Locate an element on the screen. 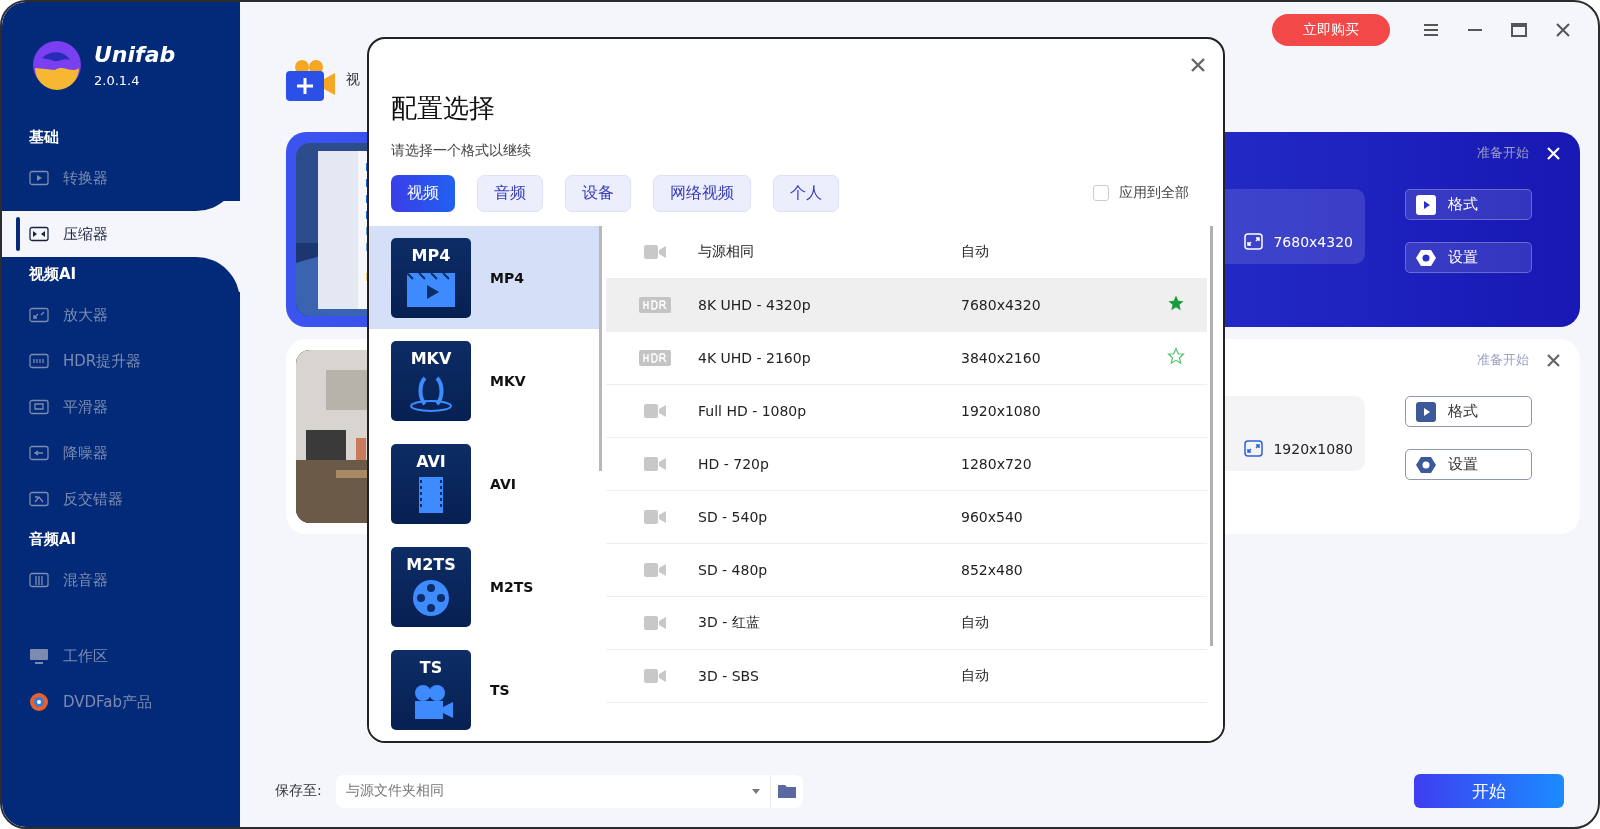 This screenshot has height=829, width=1600. resolution-text: 1920x1080 is located at coordinates (1313, 449).